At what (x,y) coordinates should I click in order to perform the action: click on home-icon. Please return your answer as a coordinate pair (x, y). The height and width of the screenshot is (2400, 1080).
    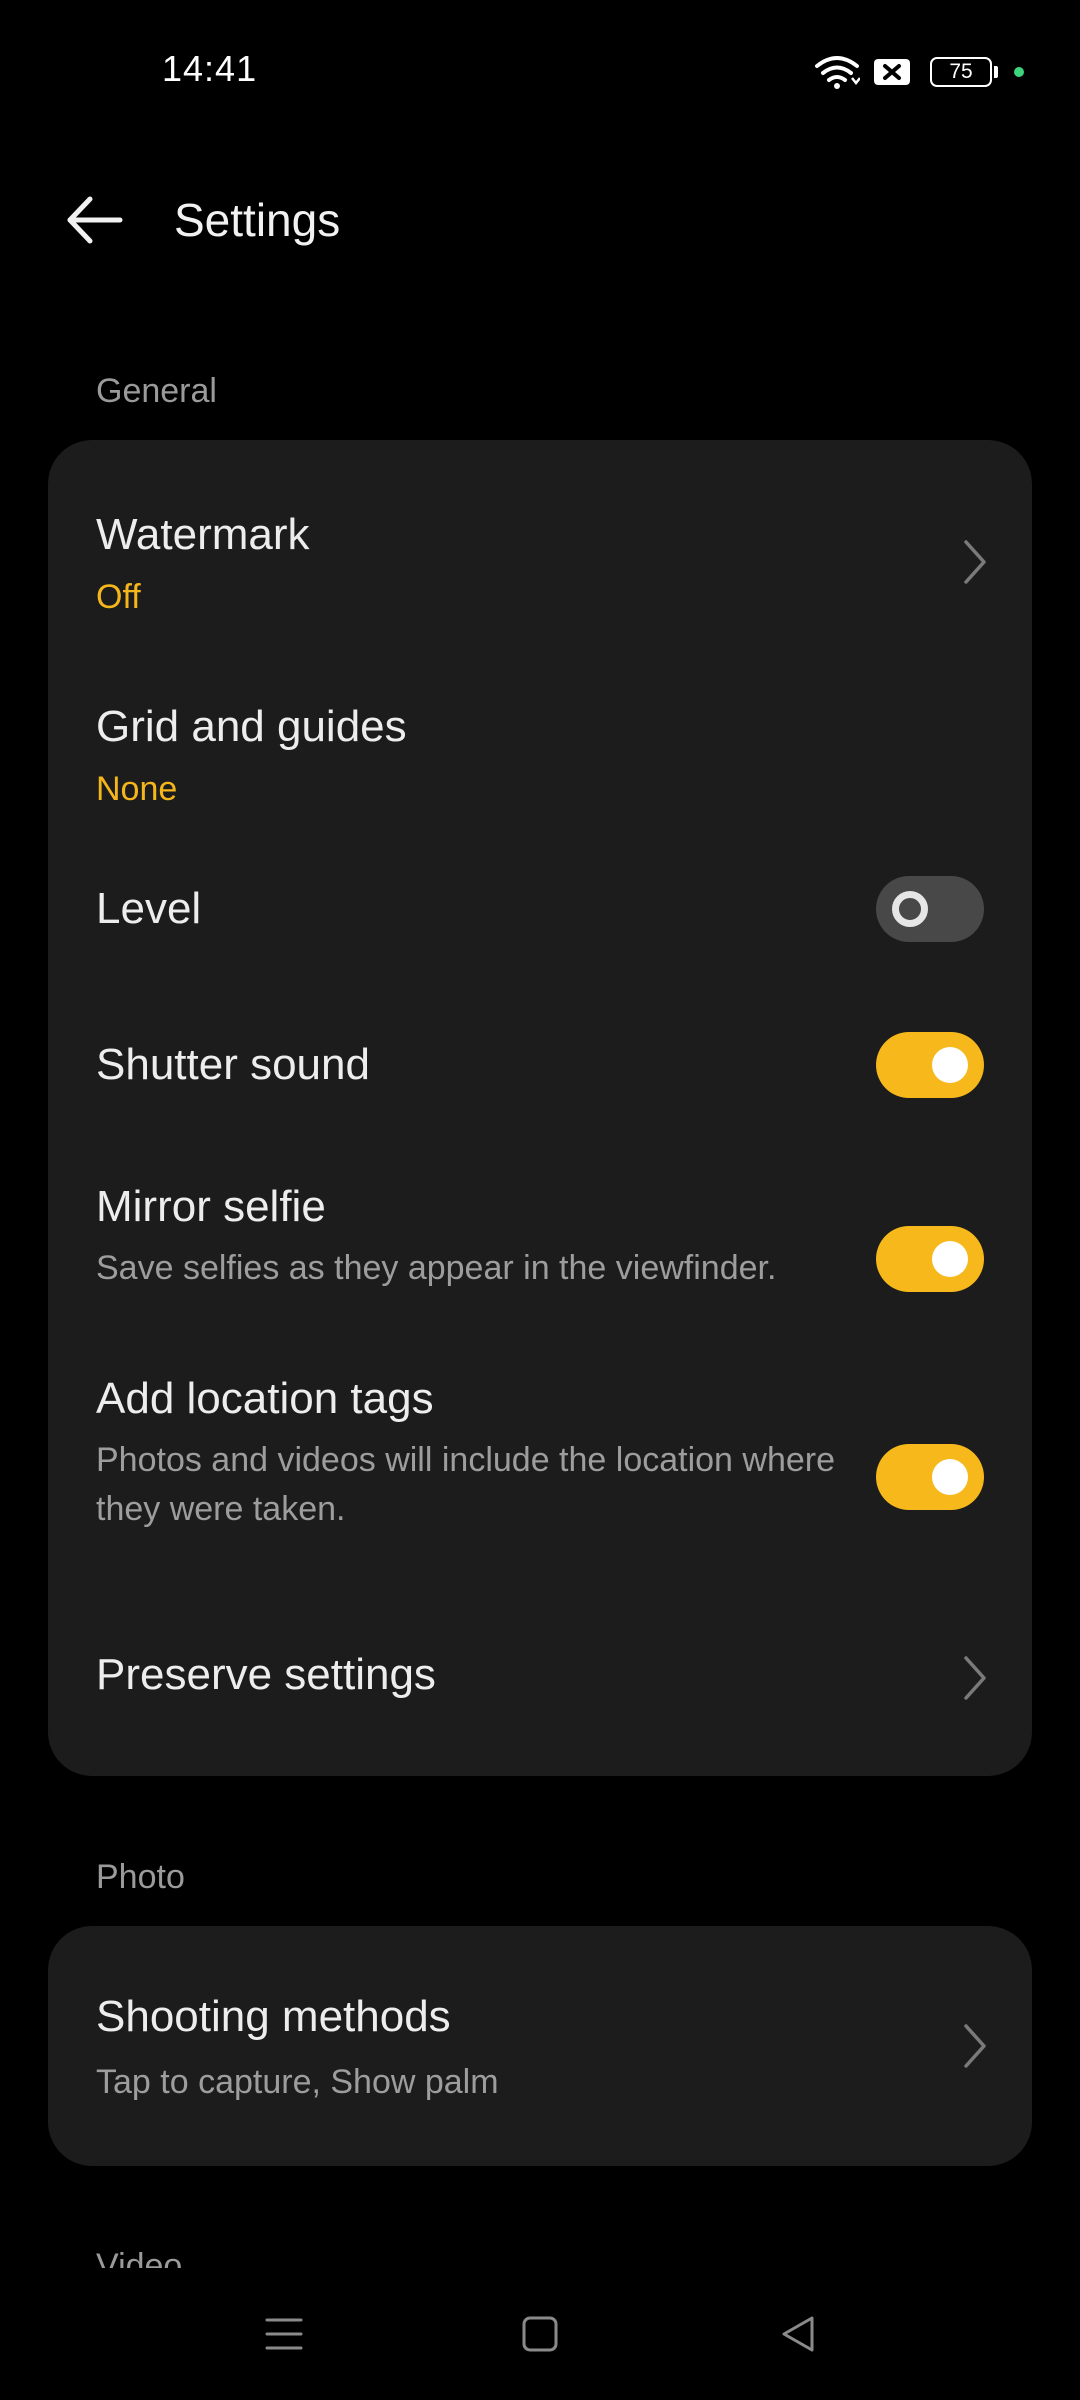
    Looking at the image, I should click on (540, 2334).